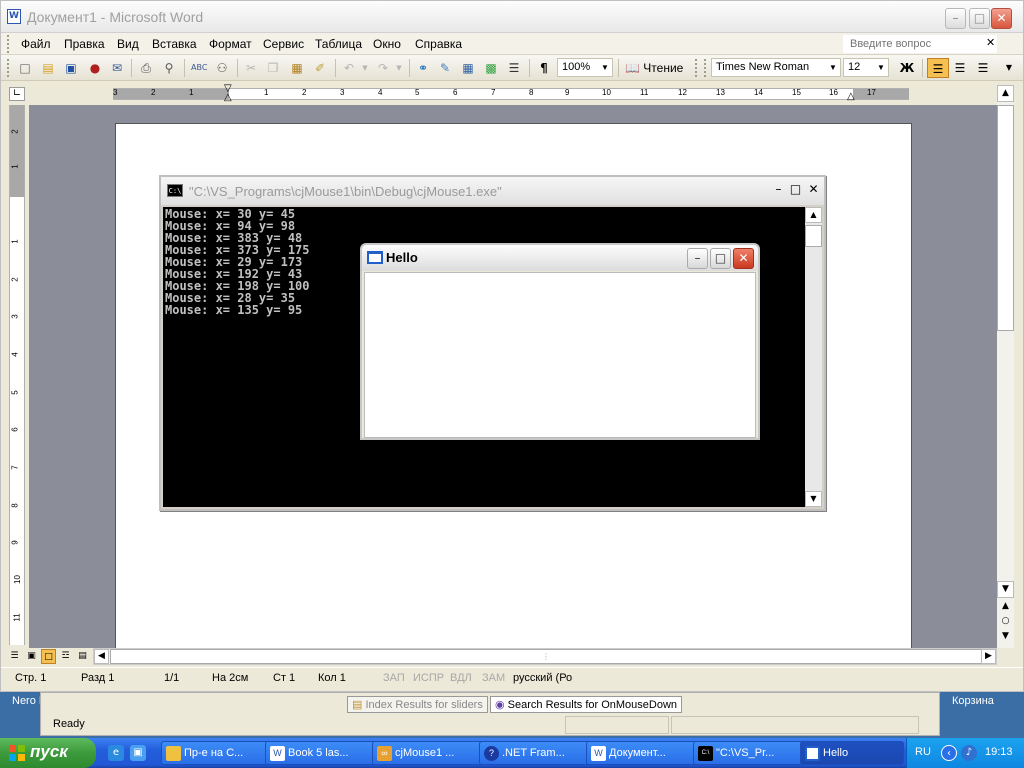 This screenshot has height=768, width=1024. What do you see at coordinates (851, 96) in the screenshot?
I see `right-indent-marker: △` at bounding box center [851, 96].